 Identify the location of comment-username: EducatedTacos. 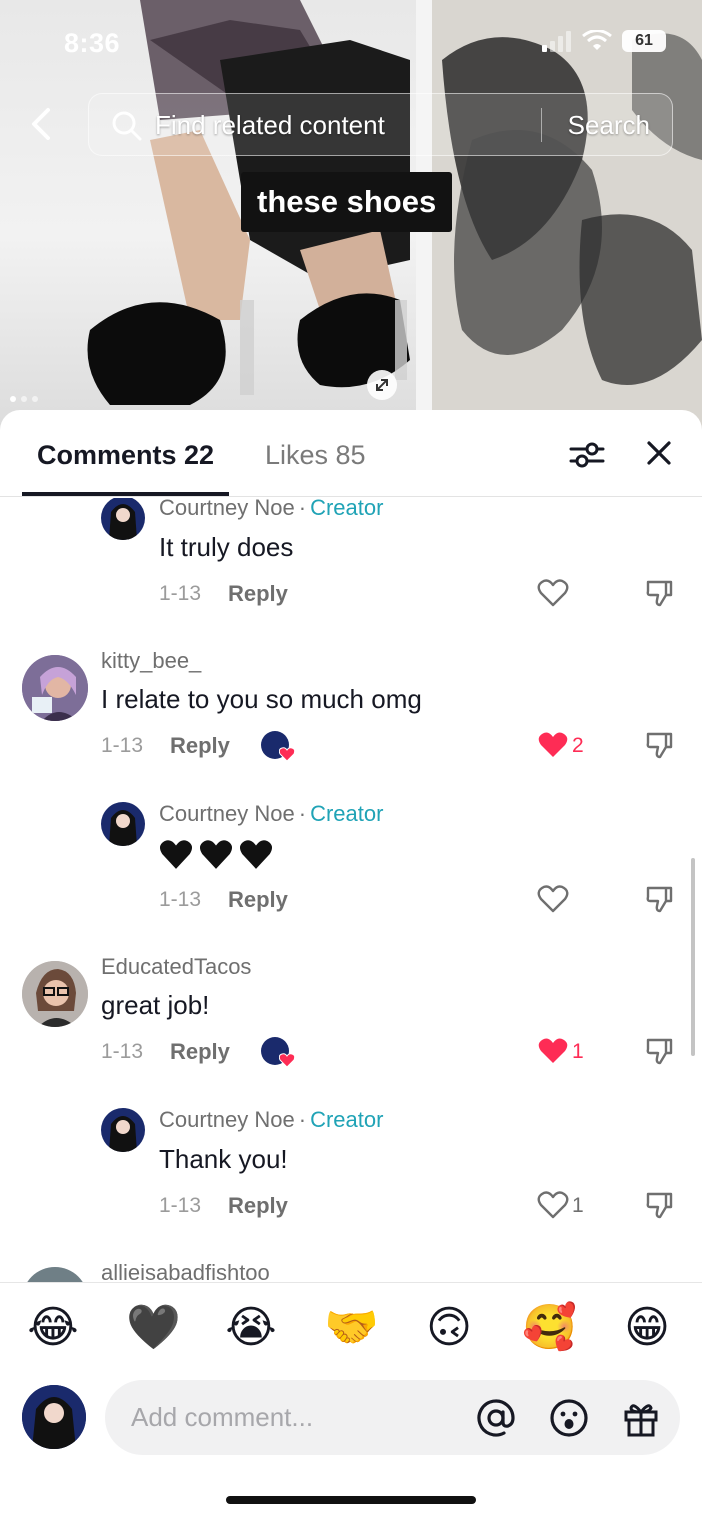
(176, 967).